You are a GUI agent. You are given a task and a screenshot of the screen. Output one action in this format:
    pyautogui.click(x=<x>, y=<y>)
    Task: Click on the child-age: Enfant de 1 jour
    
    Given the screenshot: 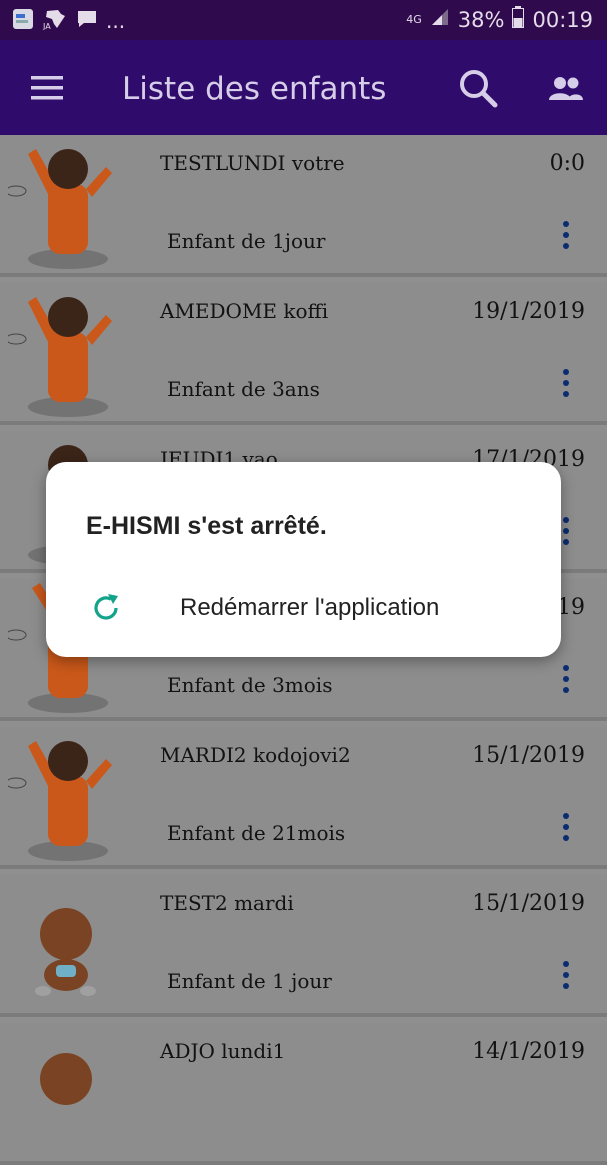 What is the action you would take?
    pyautogui.click(x=249, y=981)
    